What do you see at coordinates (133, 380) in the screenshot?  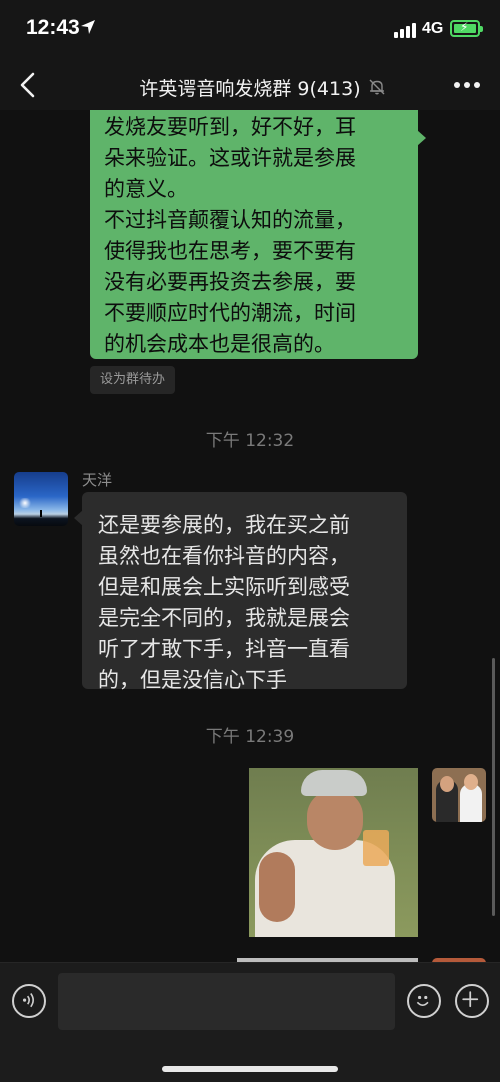 I see `set-group-todo-button: 设为群待办` at bounding box center [133, 380].